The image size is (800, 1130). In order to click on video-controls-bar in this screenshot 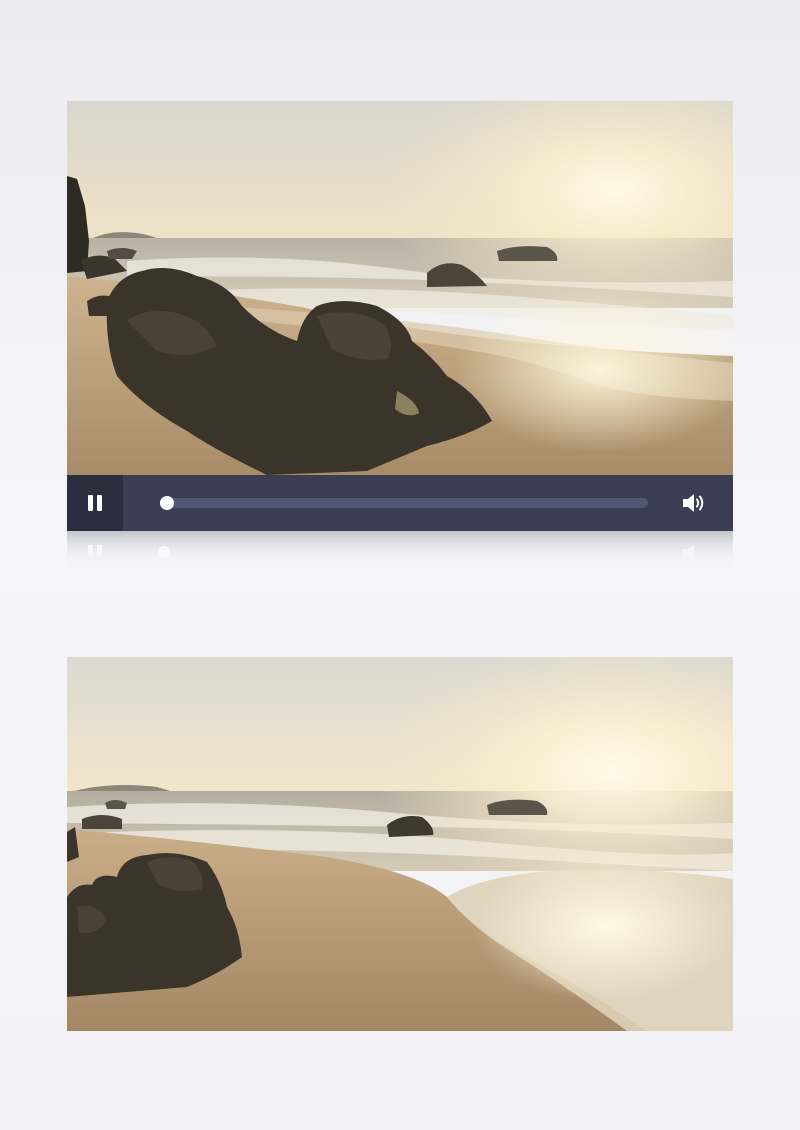, I will do `click(400, 503)`.